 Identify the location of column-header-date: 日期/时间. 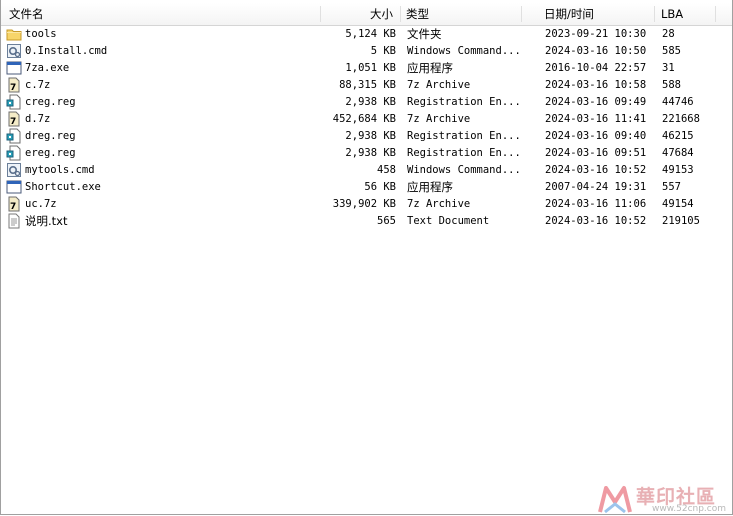
(593, 14).